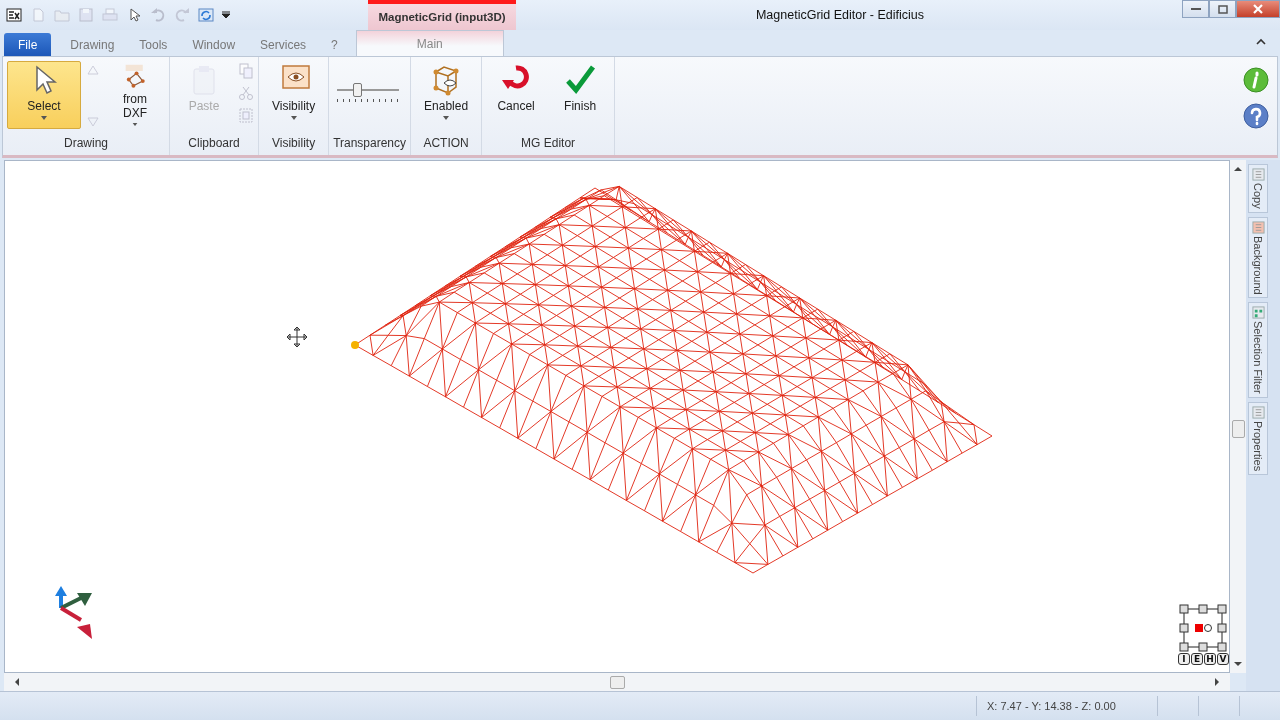 The image size is (1280, 720). I want to click on ribbon-button: Finish, so click(580, 95).